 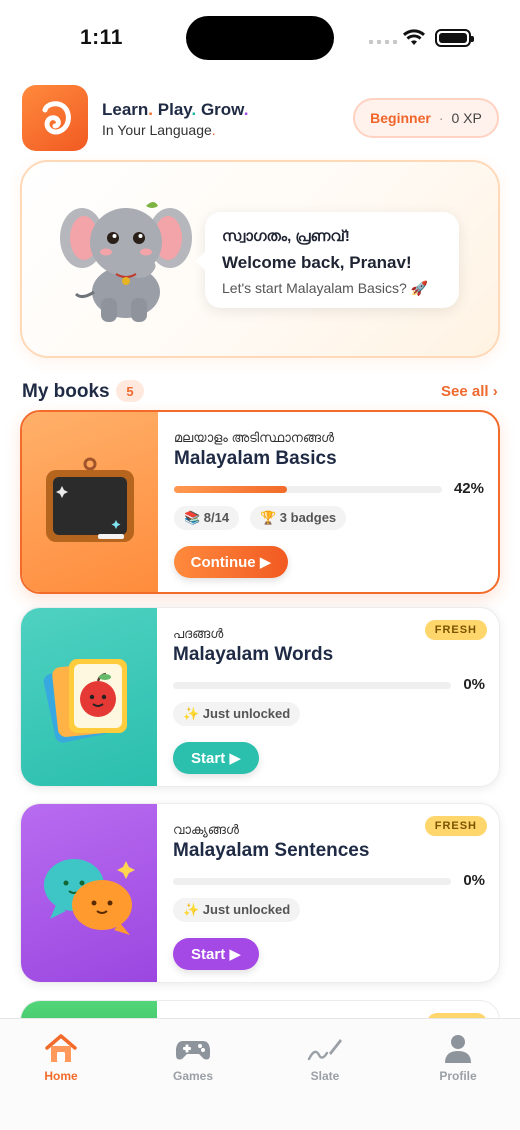 I want to click on badges-chip: 🏆 3 badges, so click(x=298, y=518).